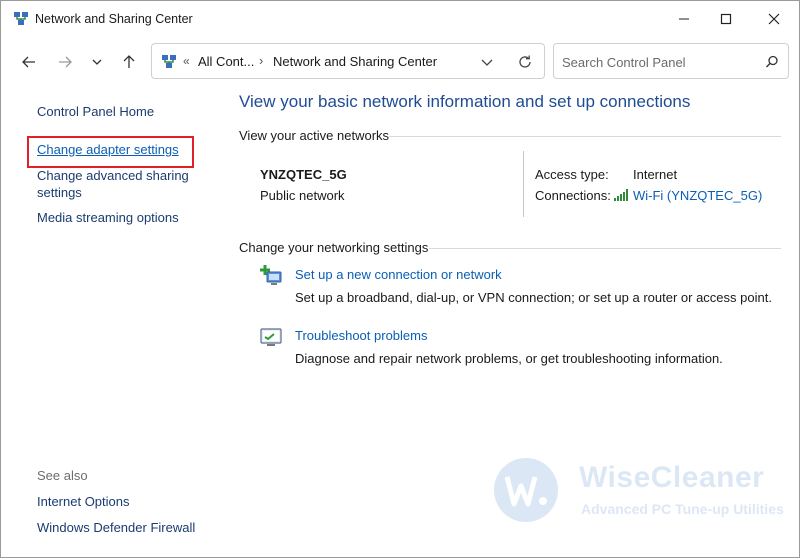 This screenshot has width=800, height=558. What do you see at coordinates (774, 19) in the screenshot?
I see `close-button` at bounding box center [774, 19].